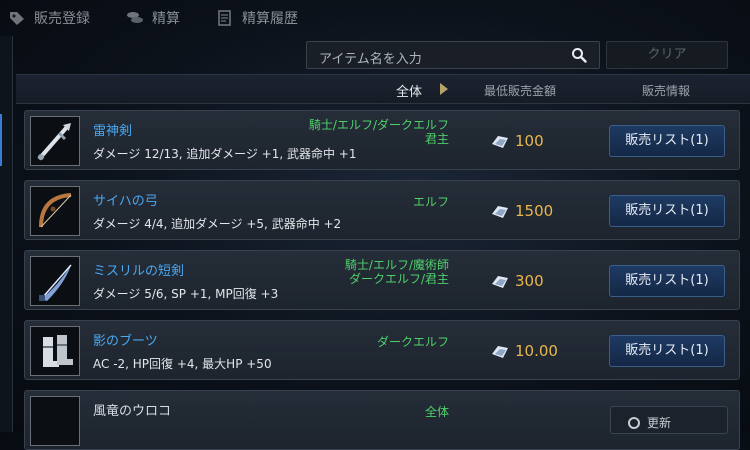 The width and height of the screenshot is (750, 450). I want to click on coins-icon, so click(135, 18).